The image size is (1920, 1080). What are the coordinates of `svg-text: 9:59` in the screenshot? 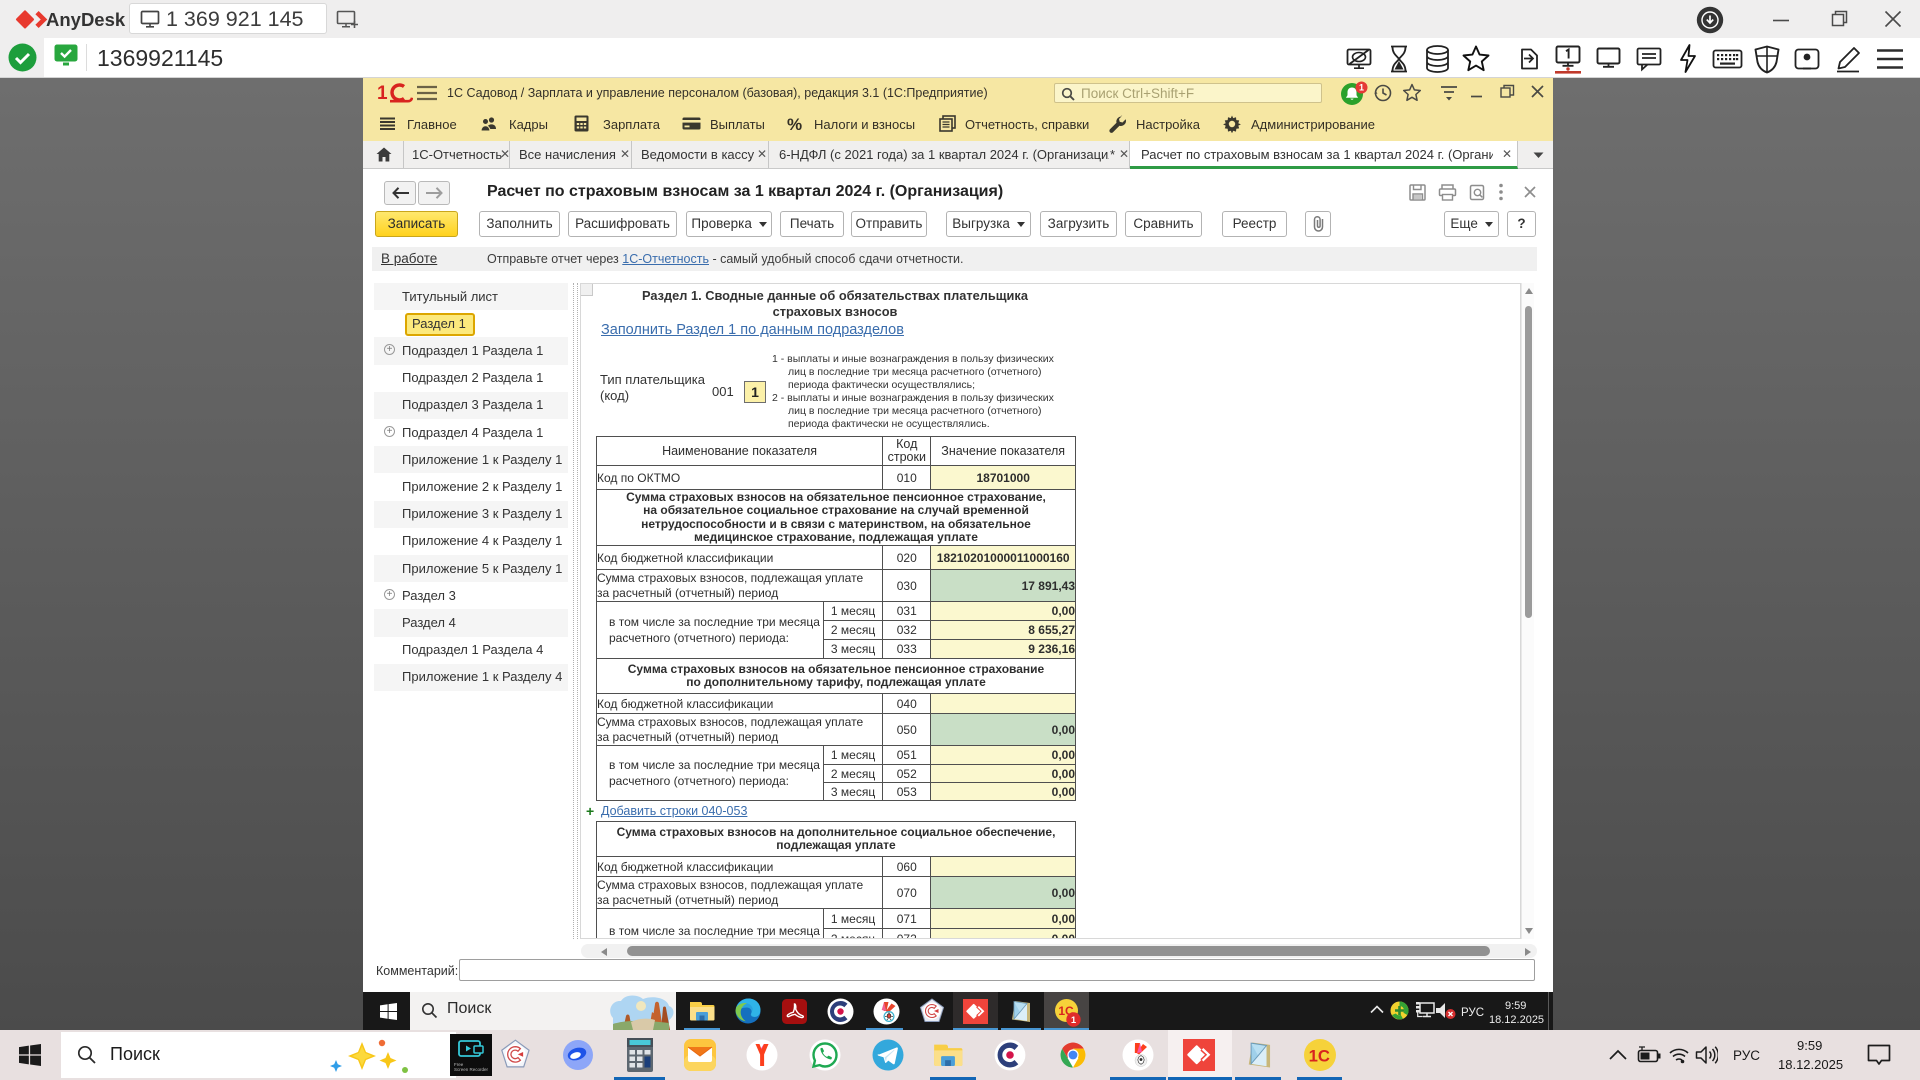 It's located at (1515, 1006).